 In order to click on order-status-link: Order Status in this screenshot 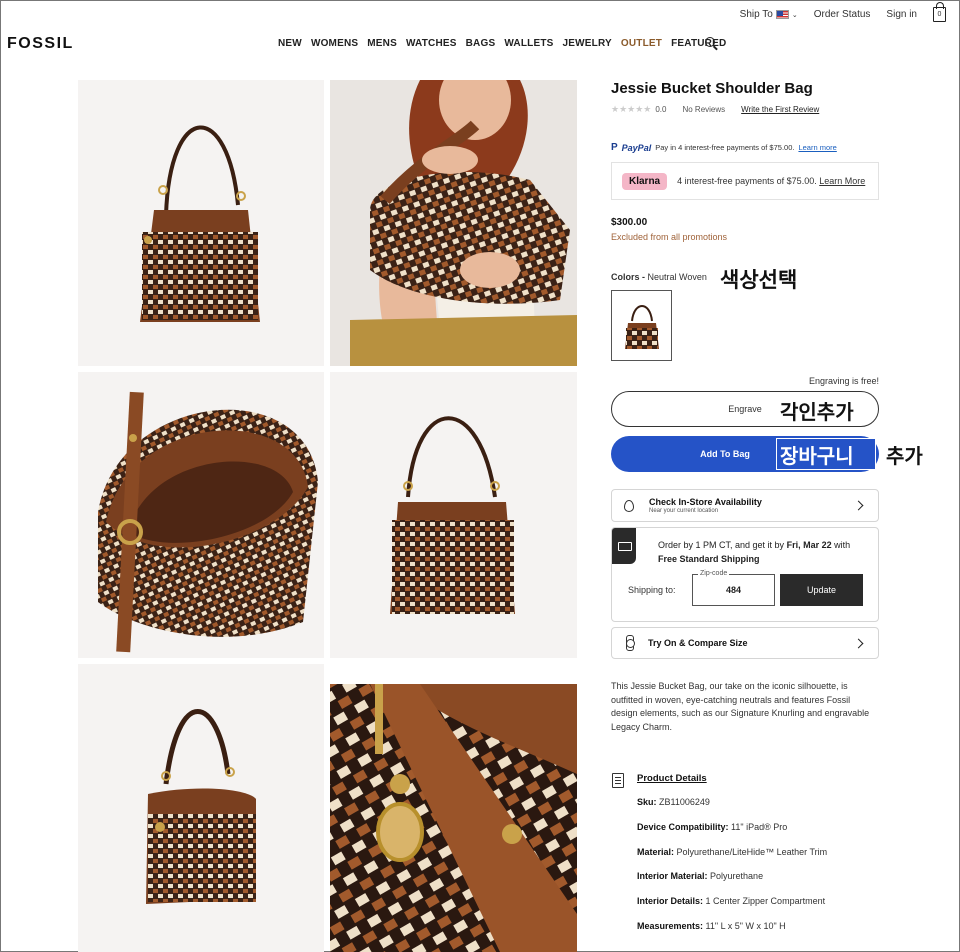, I will do `click(842, 14)`.